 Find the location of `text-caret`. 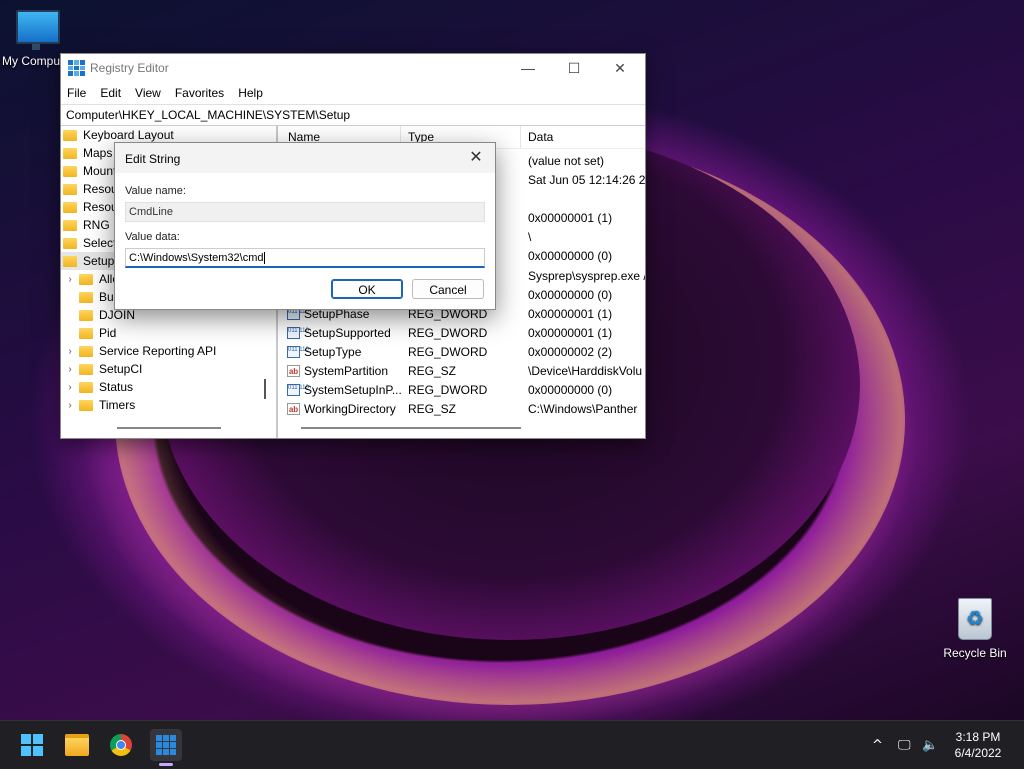

text-caret is located at coordinates (265, 258).